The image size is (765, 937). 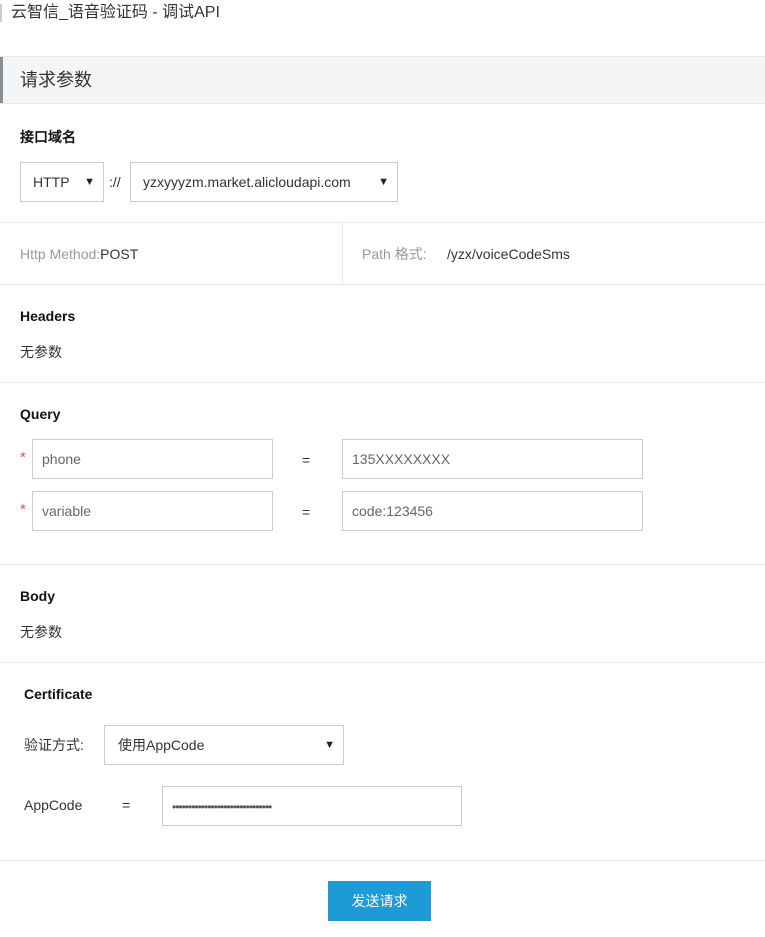 I want to click on param-name: phone, so click(x=61, y=459).